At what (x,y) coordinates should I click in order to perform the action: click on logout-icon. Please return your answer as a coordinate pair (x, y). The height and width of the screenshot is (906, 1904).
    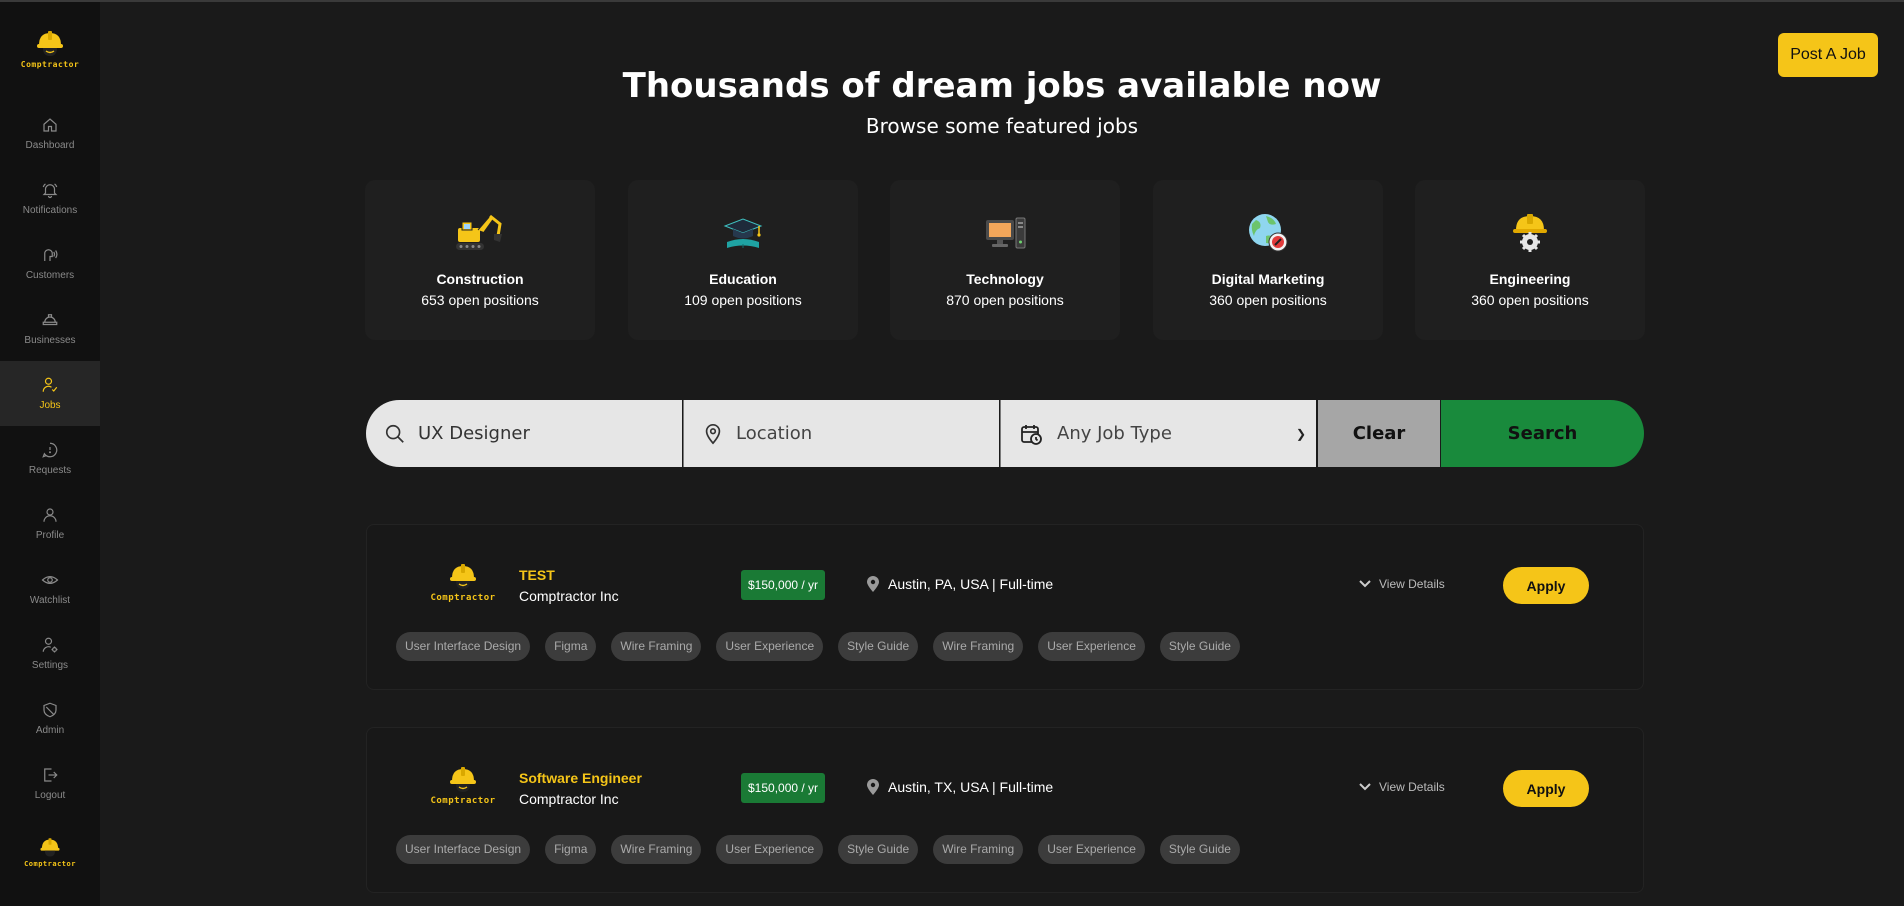
    Looking at the image, I should click on (51, 775).